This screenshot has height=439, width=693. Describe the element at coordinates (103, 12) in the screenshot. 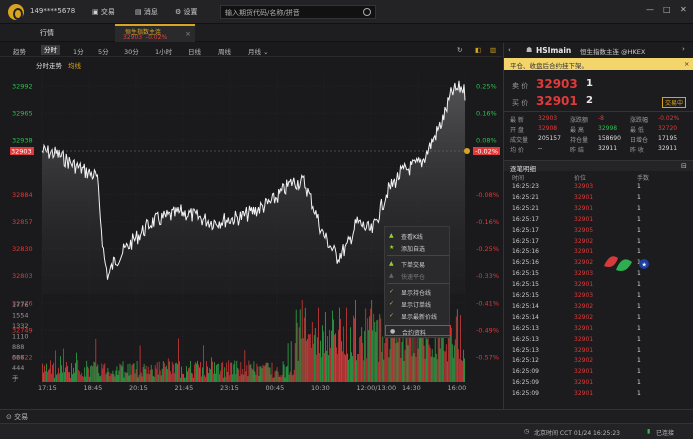

I see `menu-trade: ▣ 交易` at that location.